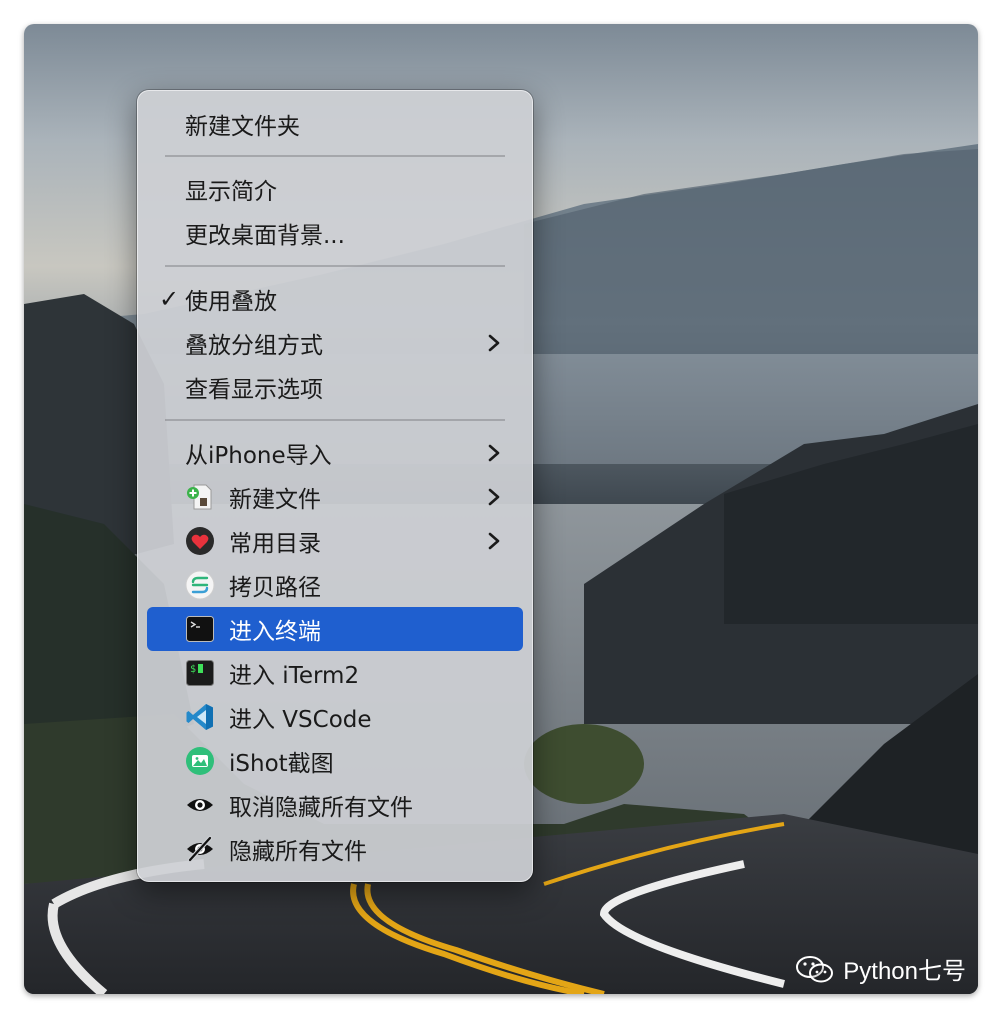 This screenshot has height=1018, width=1002. I want to click on menu-item-label: iShot截图, so click(281, 764).